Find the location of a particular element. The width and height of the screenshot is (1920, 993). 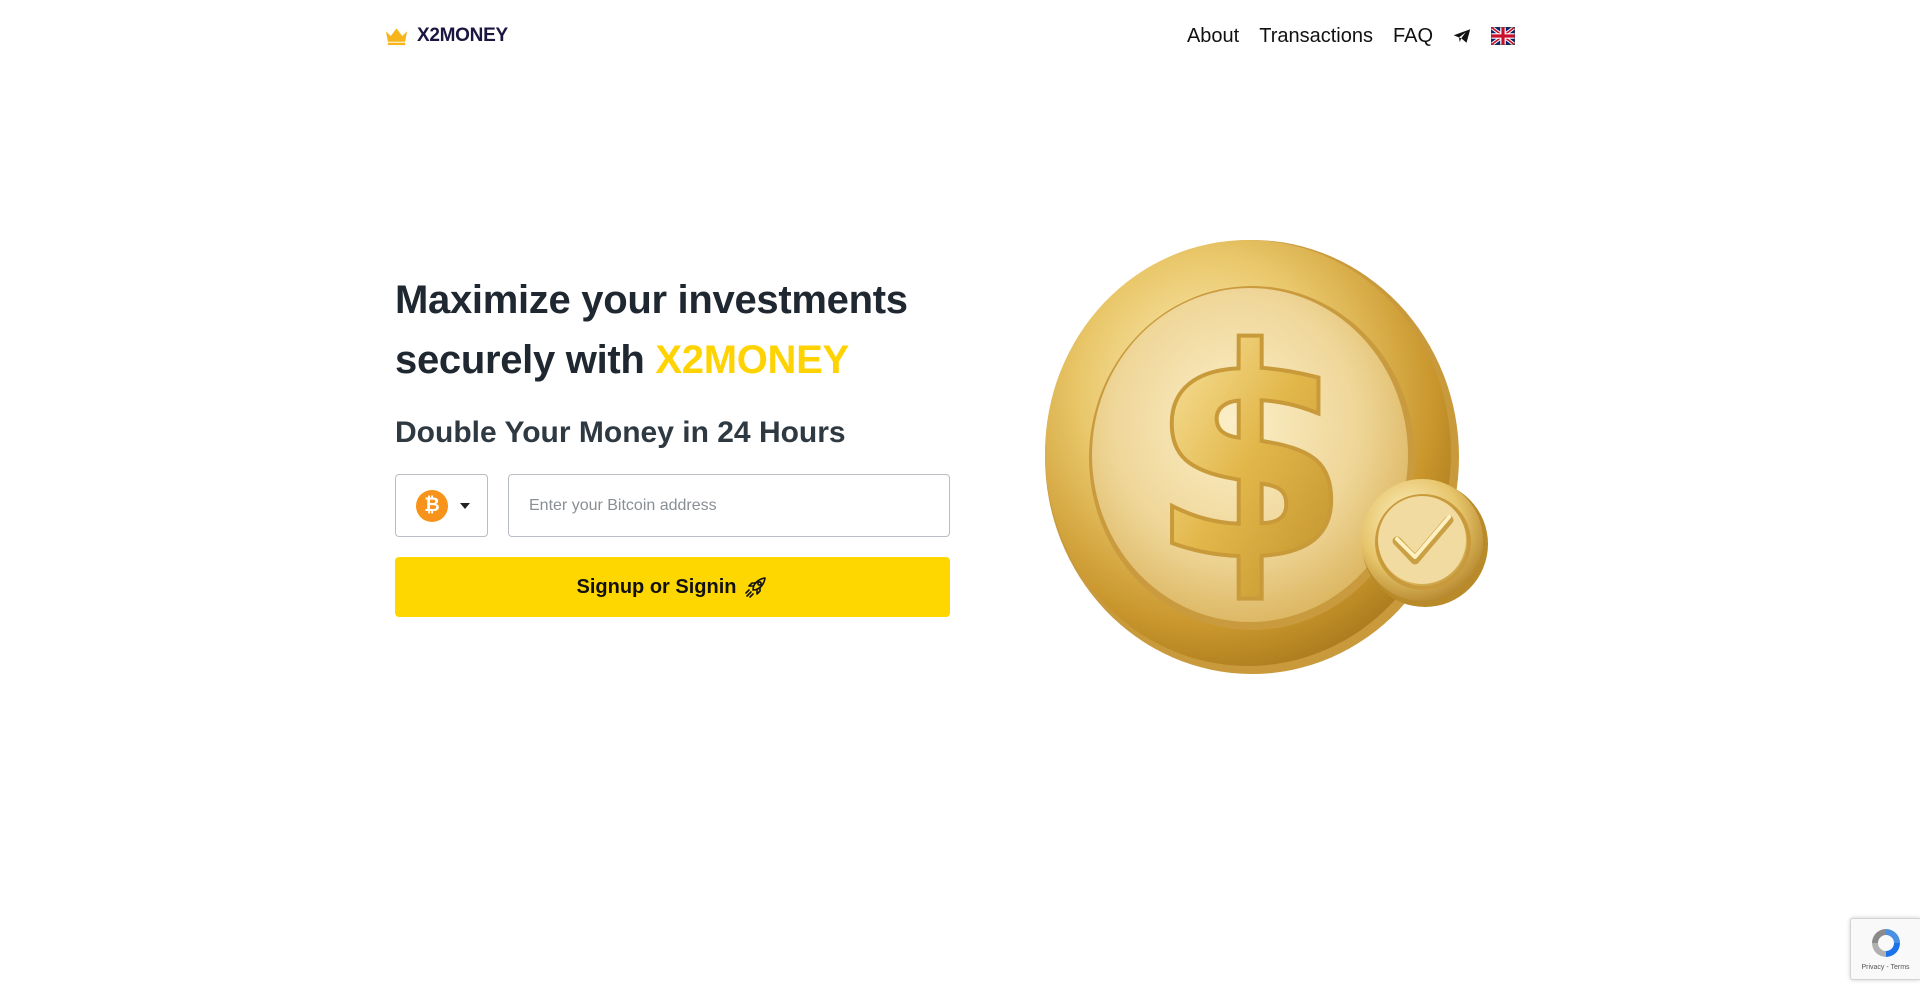

gold-coin-illustration: $ is located at coordinates (1270, 456).